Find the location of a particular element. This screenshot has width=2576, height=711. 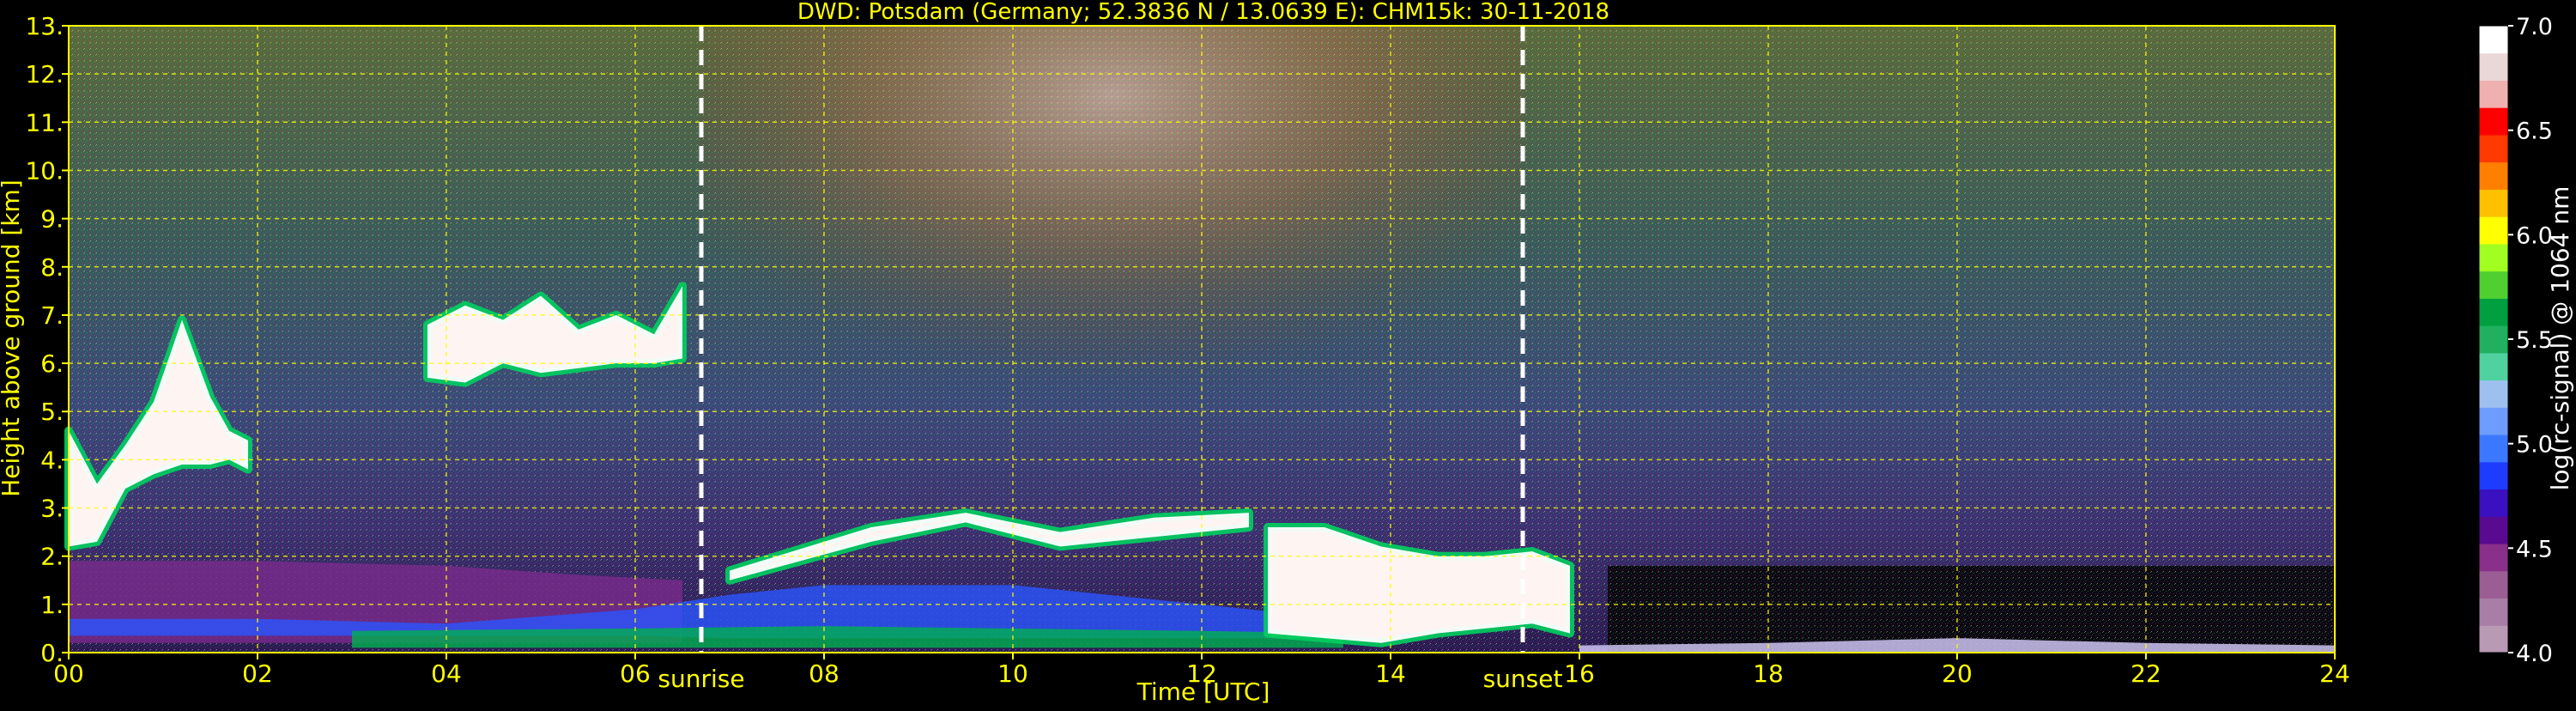

x-tick-label: 22 is located at coordinates (2146, 673).